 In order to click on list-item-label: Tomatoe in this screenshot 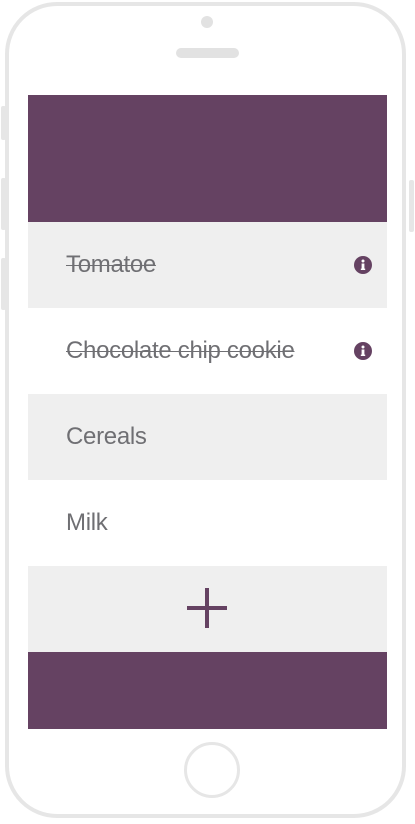, I will do `click(111, 264)`.